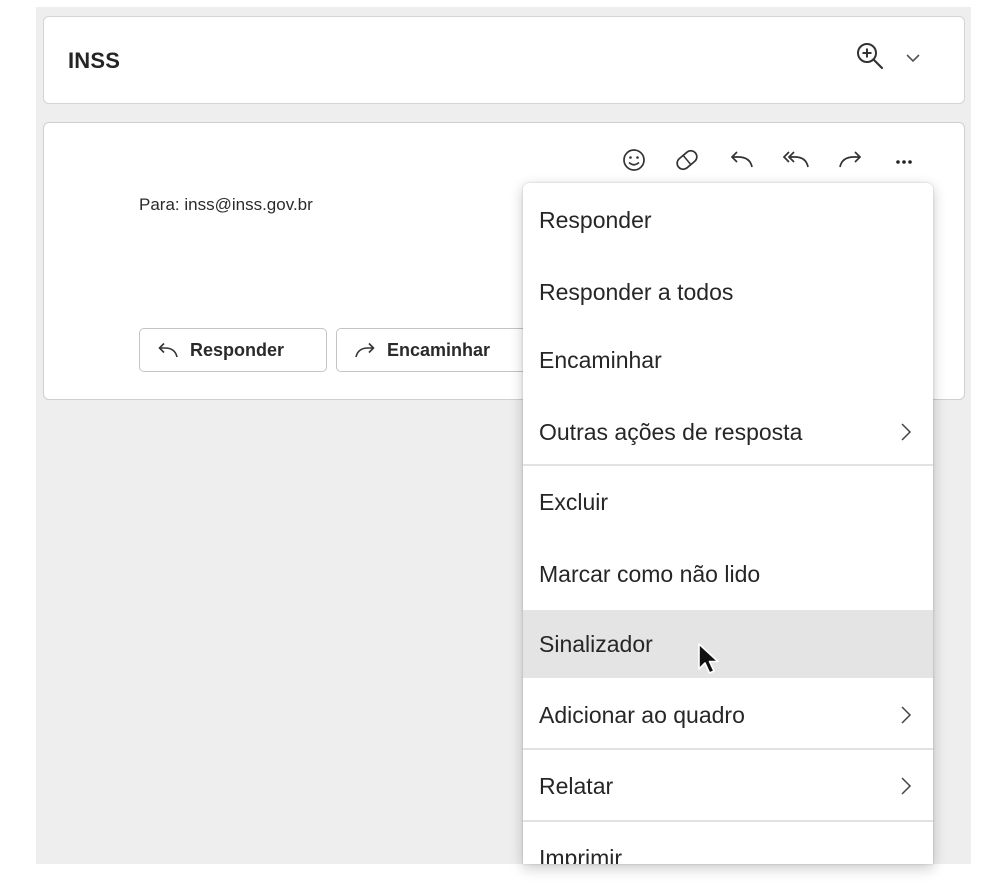 The image size is (987, 891). Describe the element at coordinates (728, 786) in the screenshot. I see `menu-item-report: Relatar` at that location.